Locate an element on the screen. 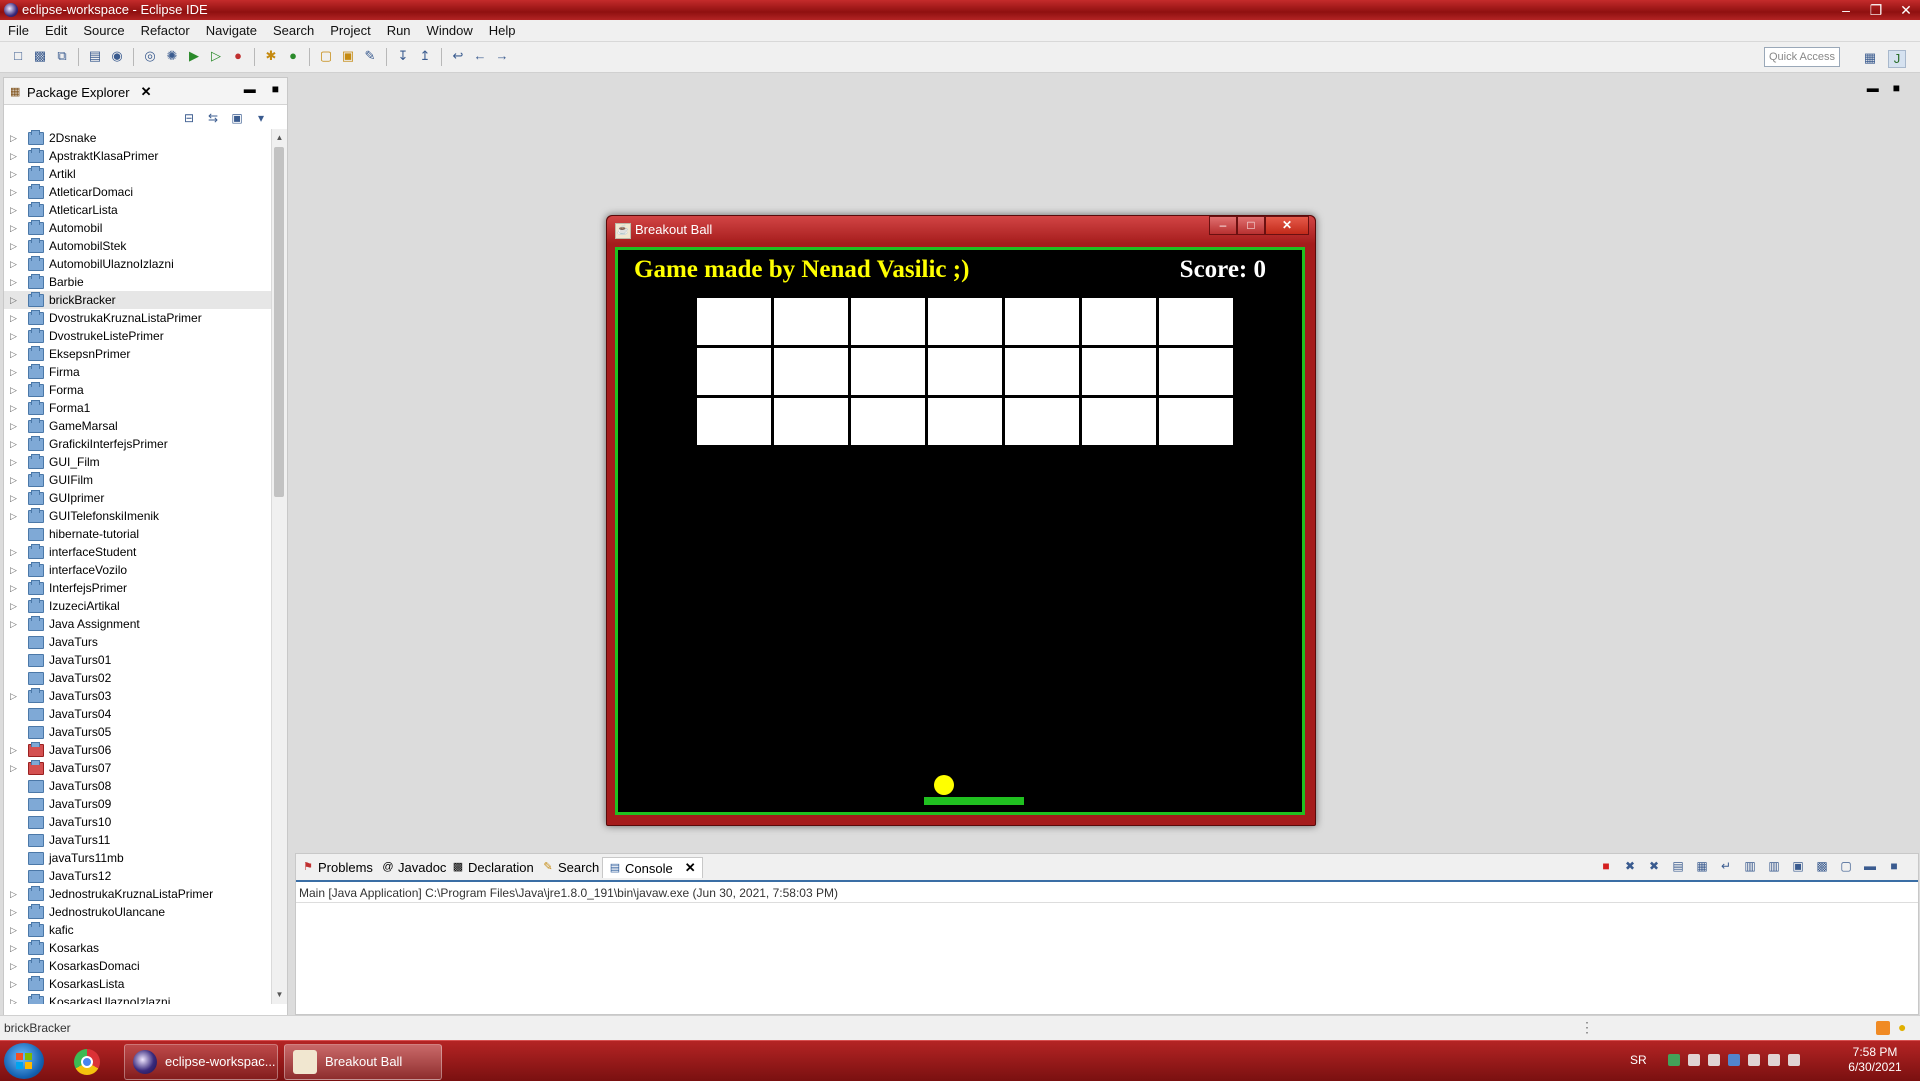  tree-item: JavaTurs10 is located at coordinates (138, 822).